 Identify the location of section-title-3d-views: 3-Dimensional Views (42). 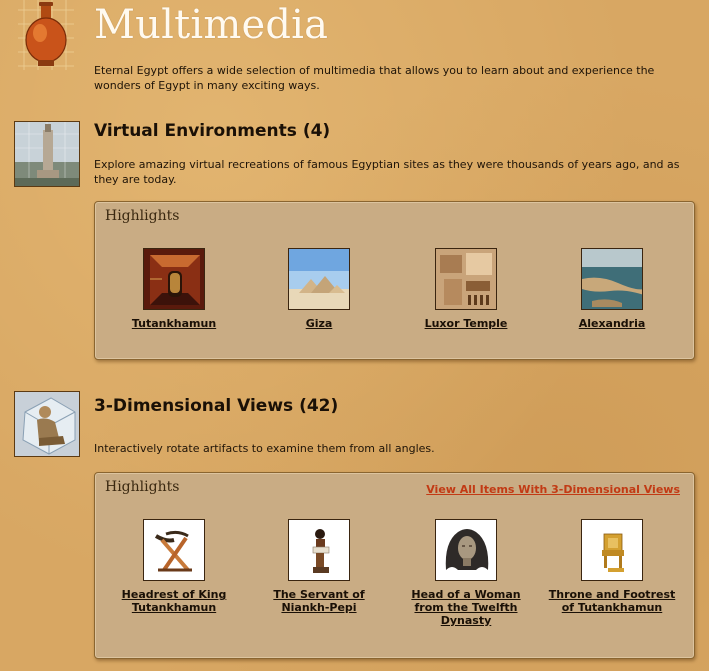
(216, 406).